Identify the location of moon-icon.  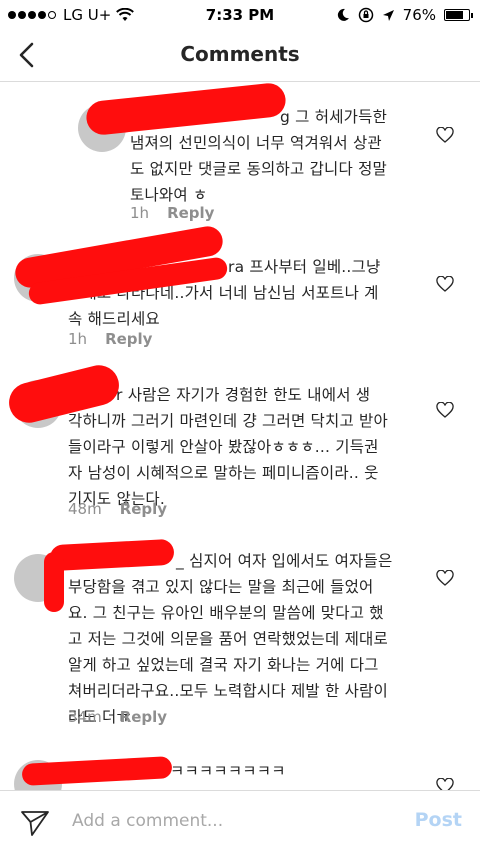
(343, 14).